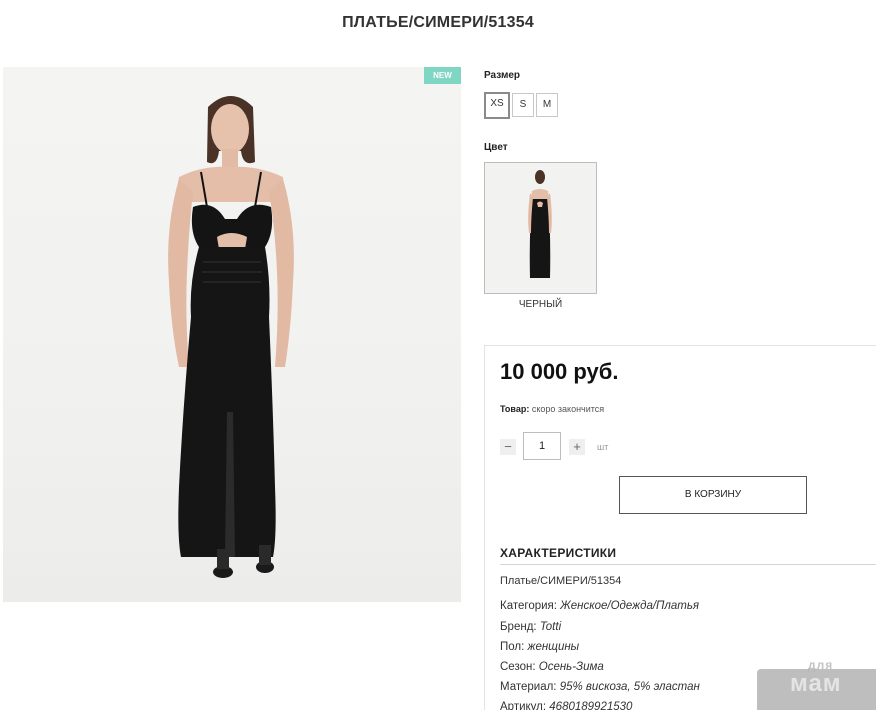 This screenshot has width=876, height=710. What do you see at coordinates (629, 606) in the screenshot?
I see `spec-value: Женское/Одежда/Платья` at bounding box center [629, 606].